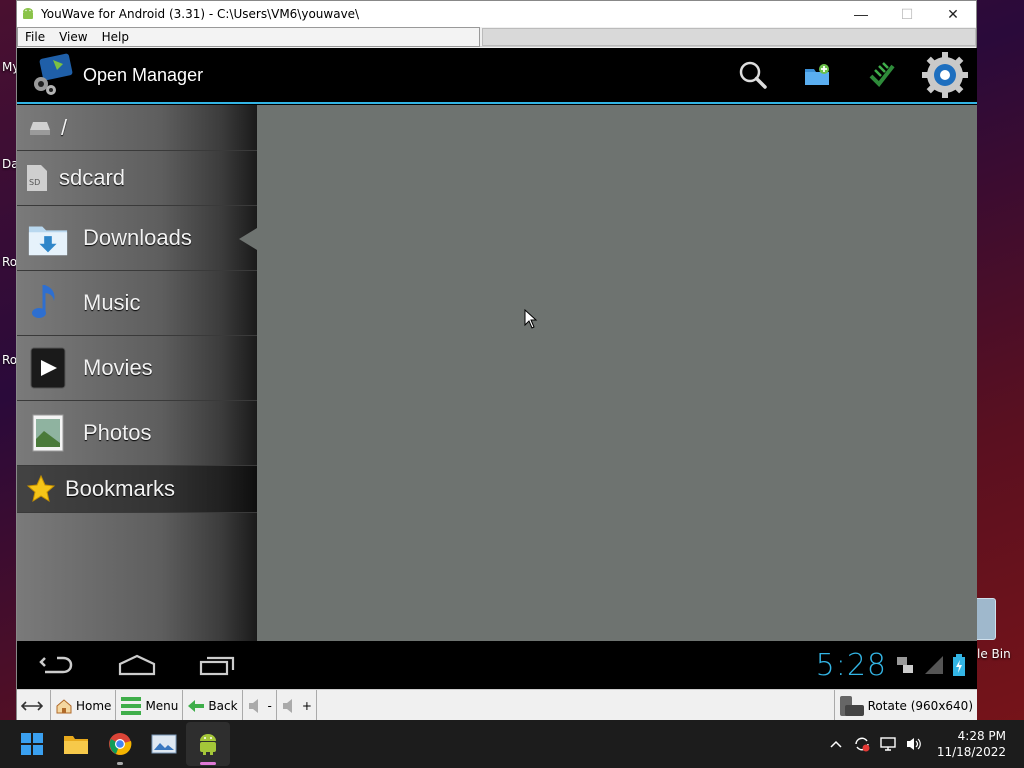 This screenshot has width=1024, height=768. Describe the element at coordinates (914, 744) in the screenshot. I see `volume-icon` at that location.